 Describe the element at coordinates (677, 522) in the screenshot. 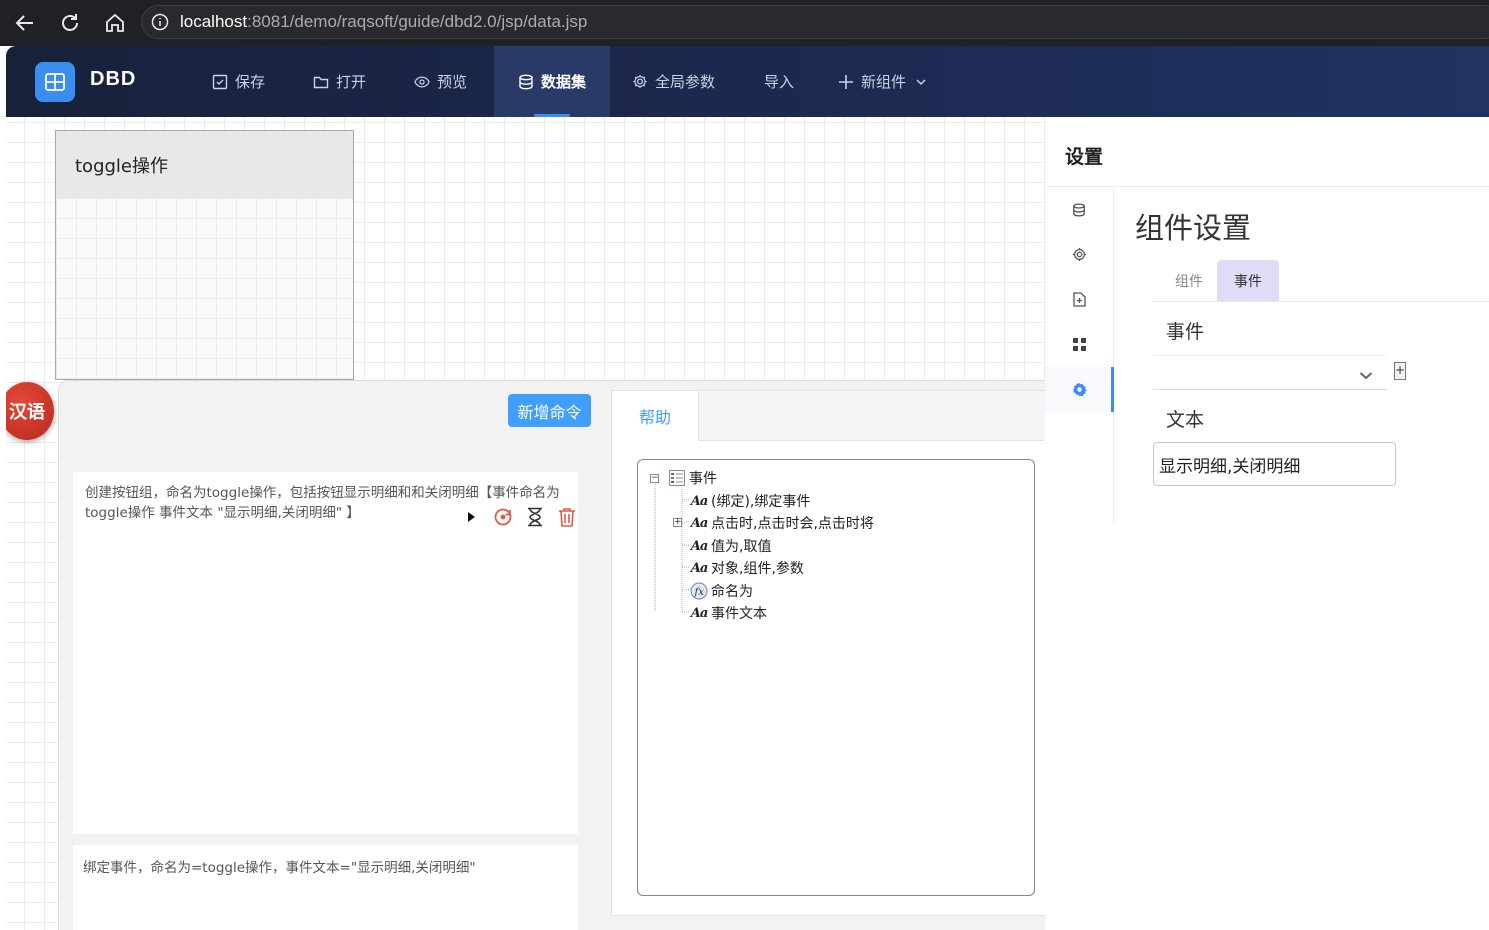

I see `expand-icon: +` at that location.